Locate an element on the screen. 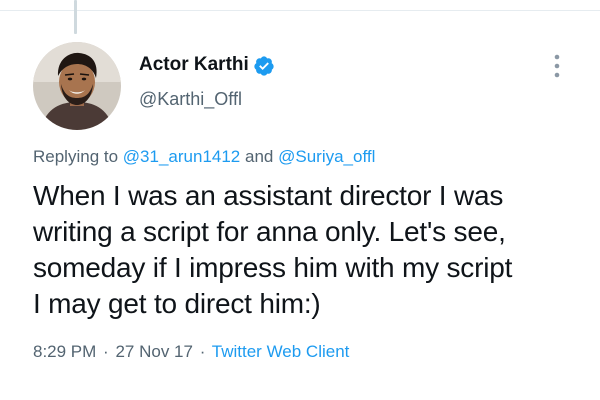  replying-to-label: Replying to is located at coordinates (76, 156).